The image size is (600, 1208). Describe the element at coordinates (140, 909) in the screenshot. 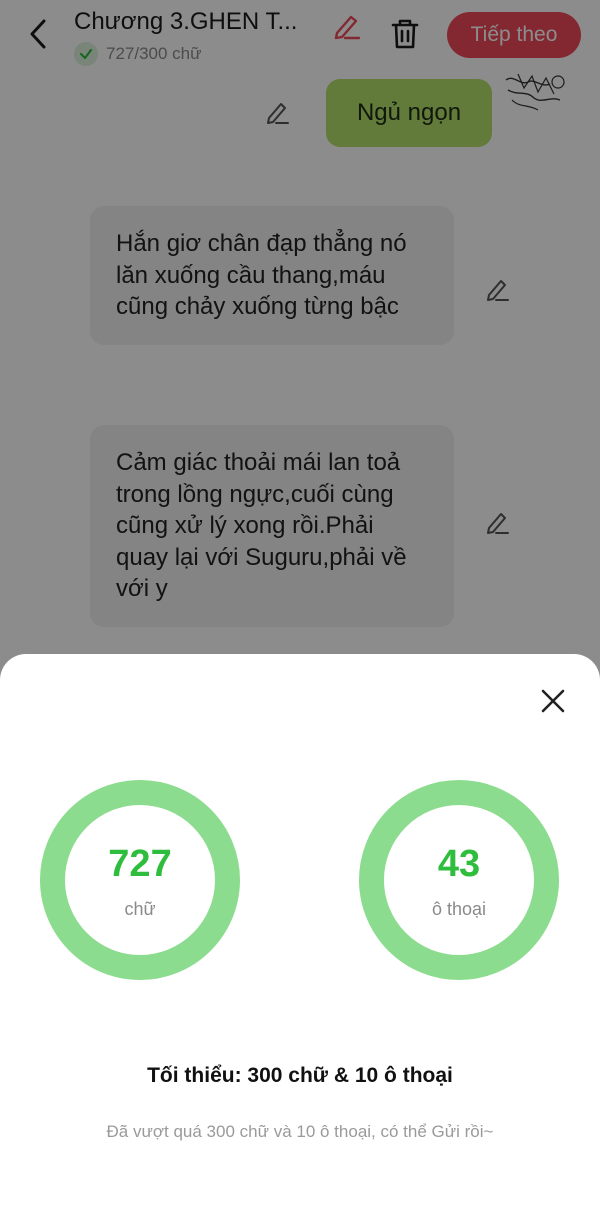

I see `word-count-label: chữ` at that location.